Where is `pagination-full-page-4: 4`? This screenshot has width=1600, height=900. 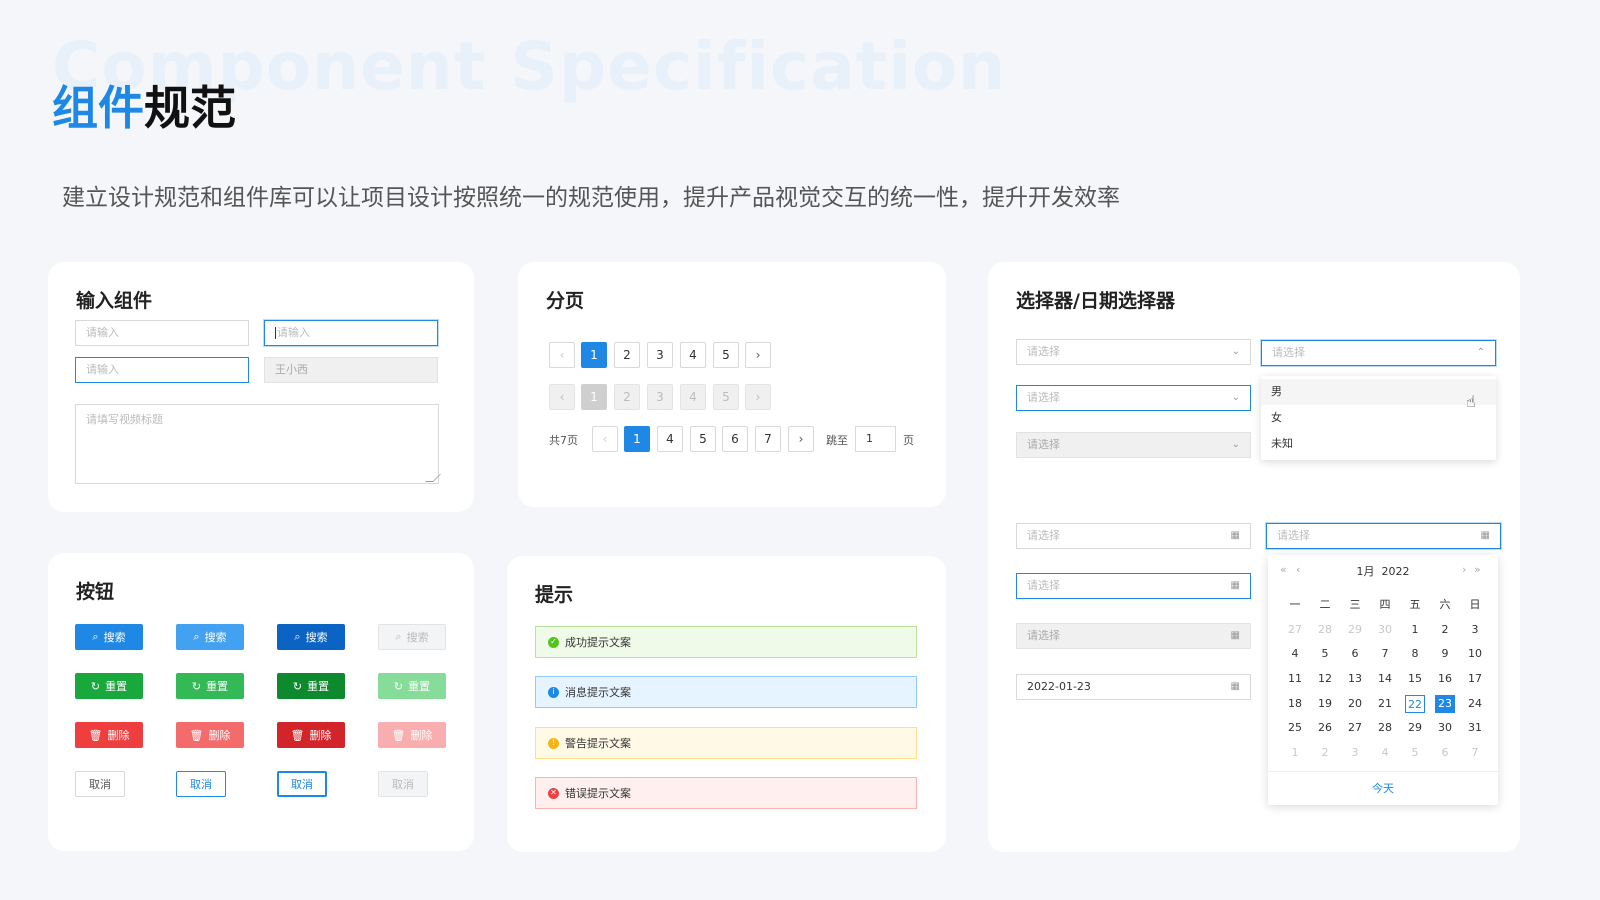 pagination-full-page-4: 4 is located at coordinates (670, 439).